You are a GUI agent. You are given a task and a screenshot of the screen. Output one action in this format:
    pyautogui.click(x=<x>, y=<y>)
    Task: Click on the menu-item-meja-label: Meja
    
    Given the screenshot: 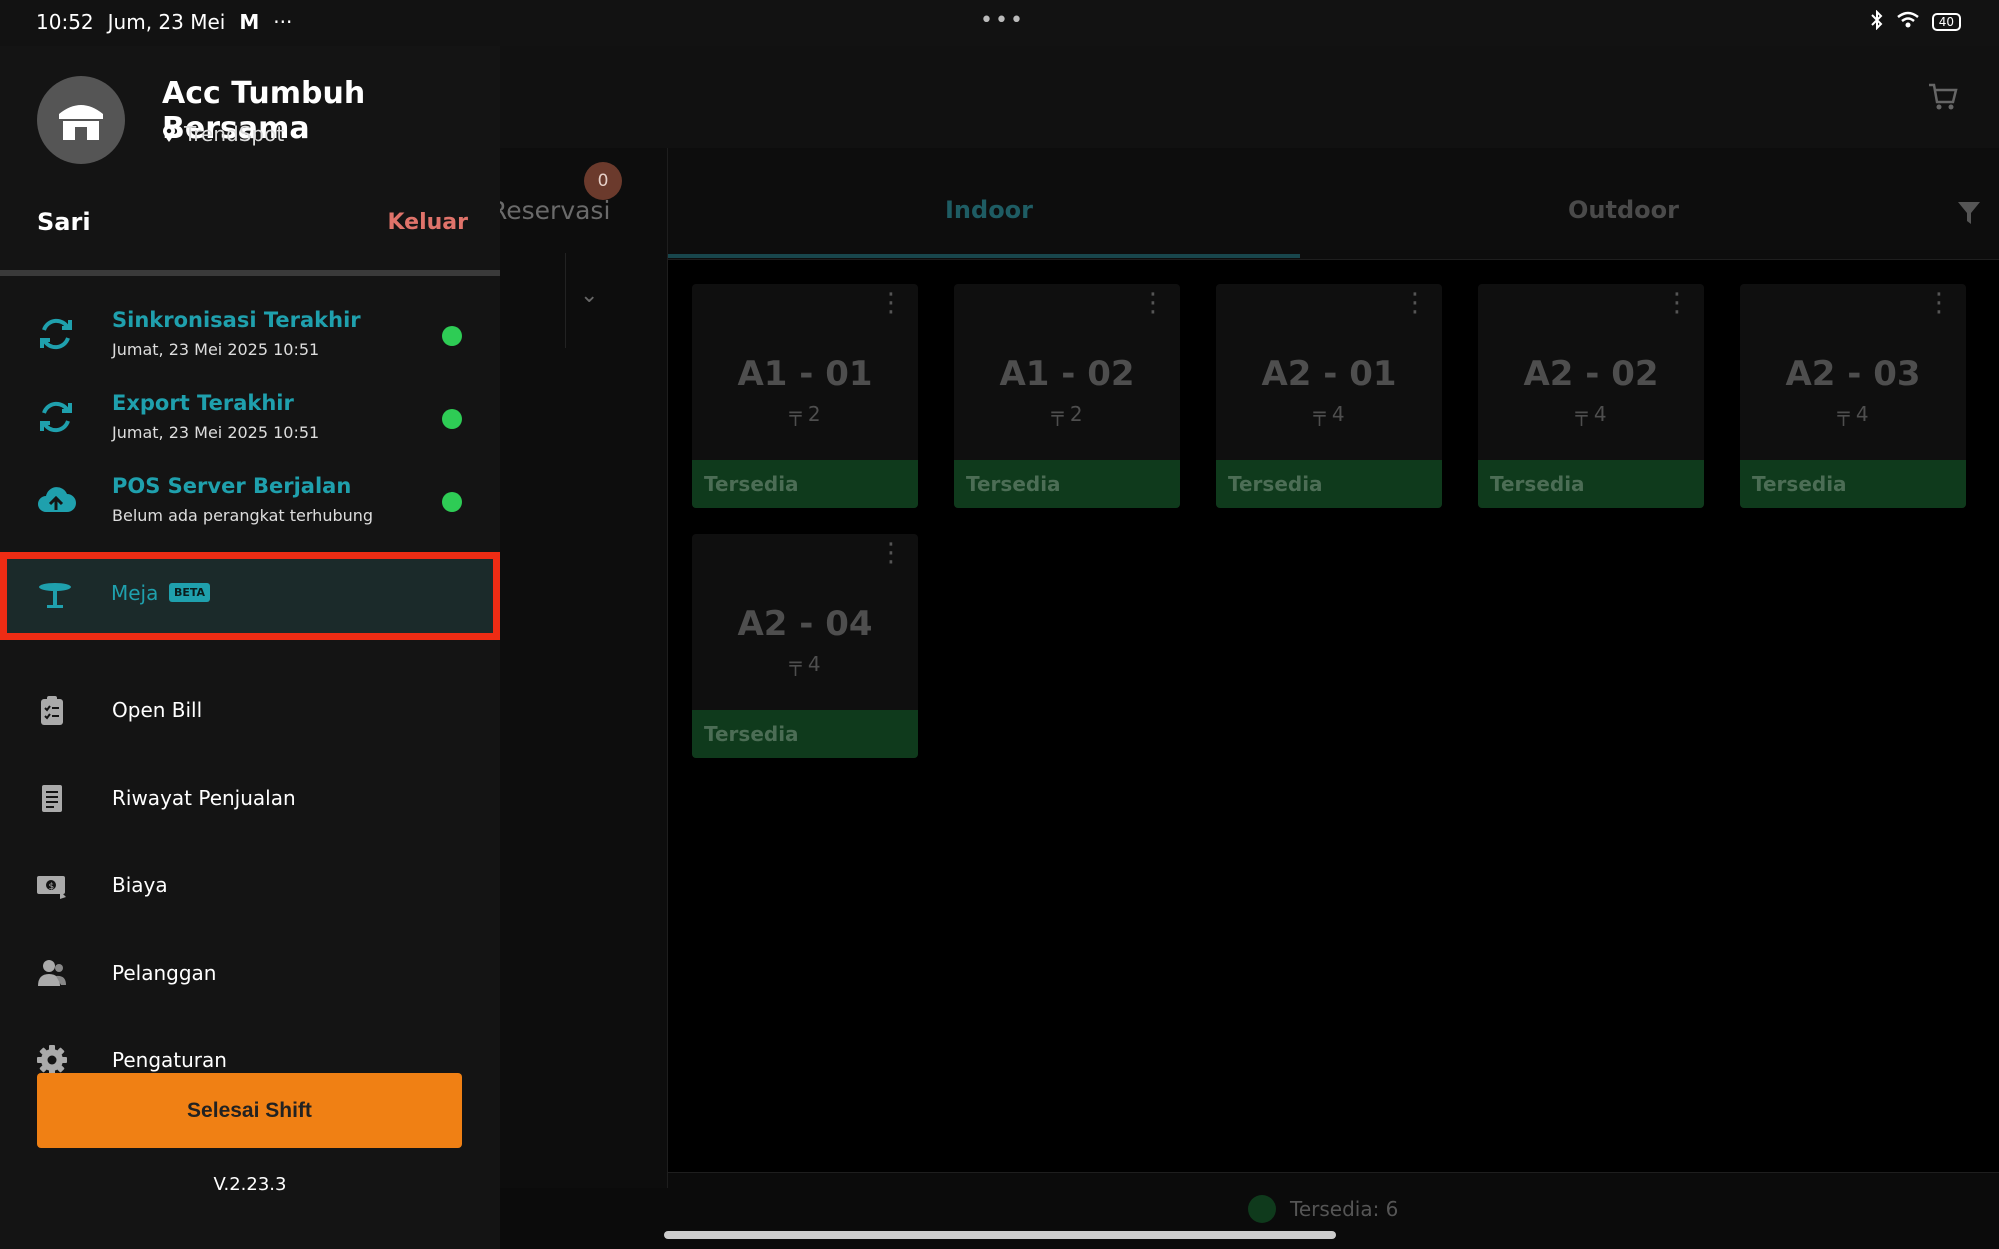 What is the action you would take?
    pyautogui.click(x=135, y=593)
    